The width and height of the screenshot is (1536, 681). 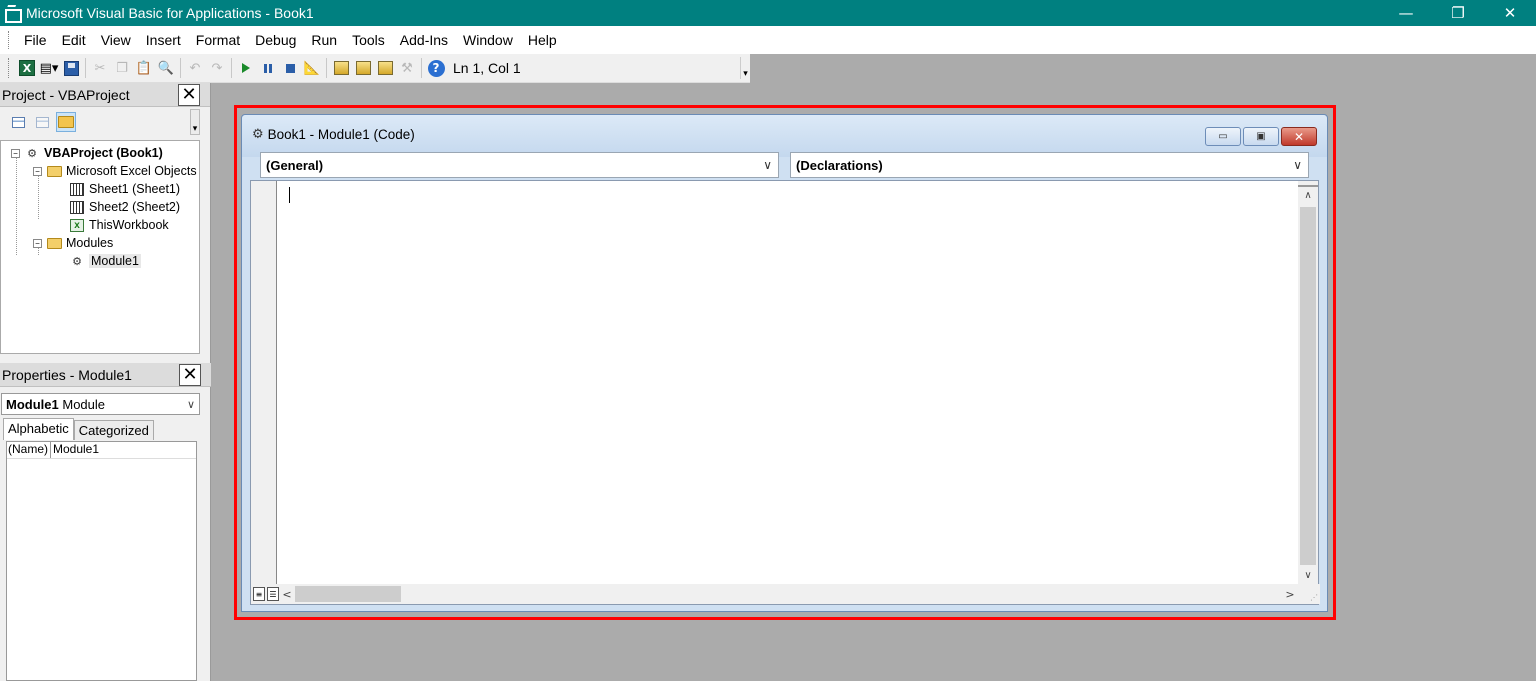 What do you see at coordinates (324, 40) in the screenshot?
I see `menu-run: Run` at bounding box center [324, 40].